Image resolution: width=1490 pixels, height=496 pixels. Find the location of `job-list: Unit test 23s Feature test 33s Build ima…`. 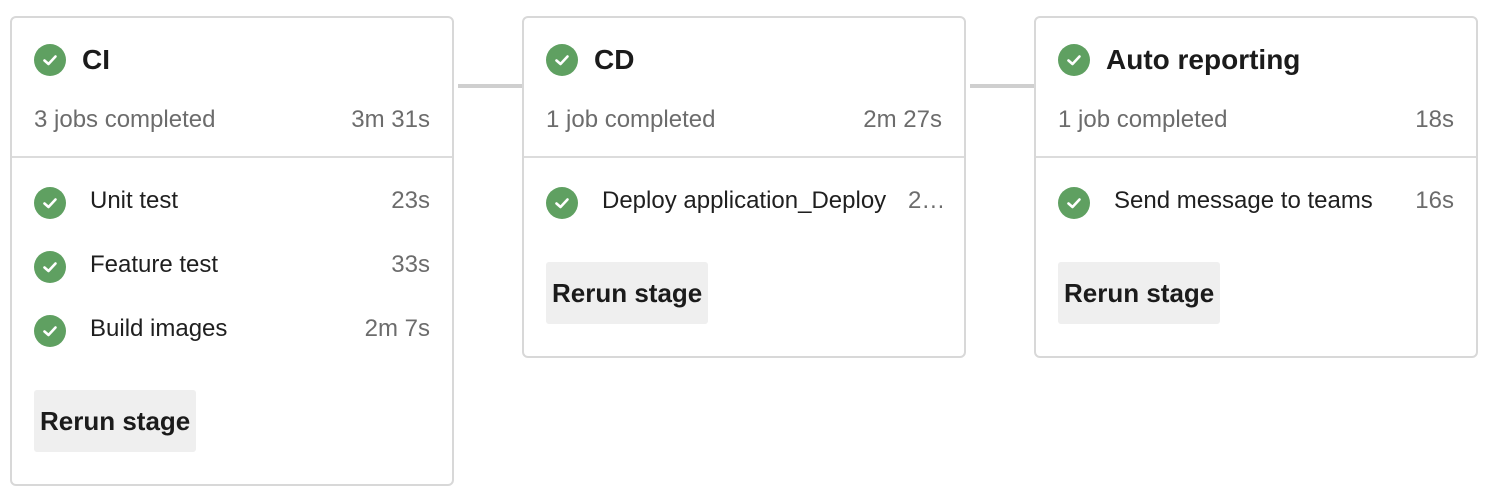

job-list: Unit test 23s Feature test 33s Build ima… is located at coordinates (232, 268).